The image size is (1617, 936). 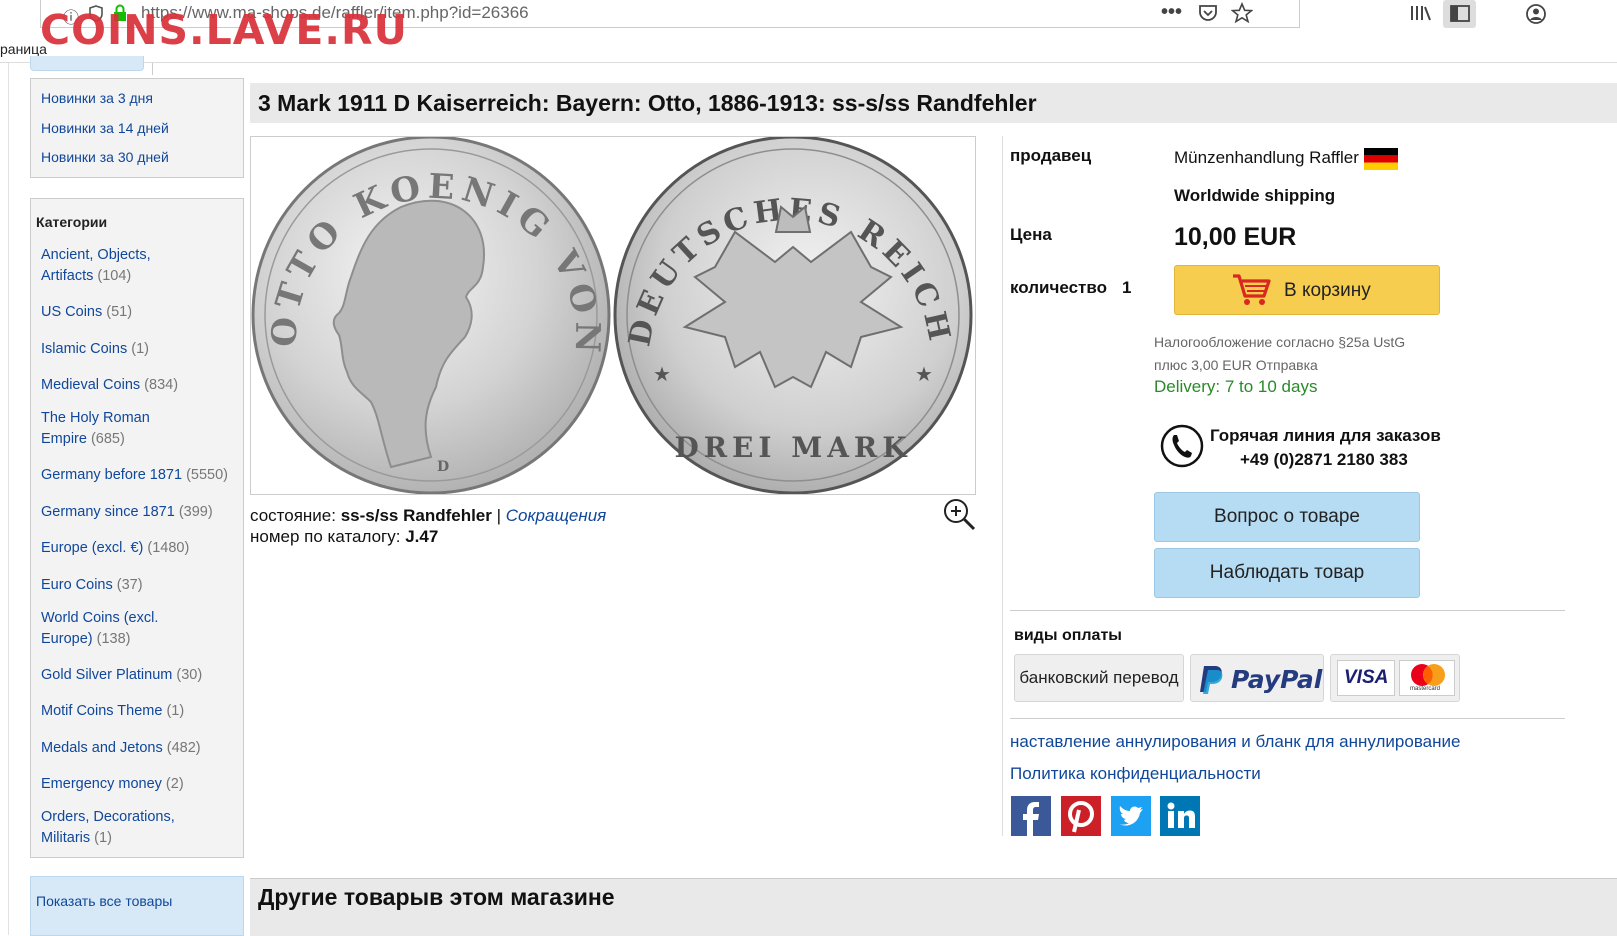 What do you see at coordinates (136, 711) in the screenshot?
I see `category-motif-coins: Motif Coins Theme (1)` at bounding box center [136, 711].